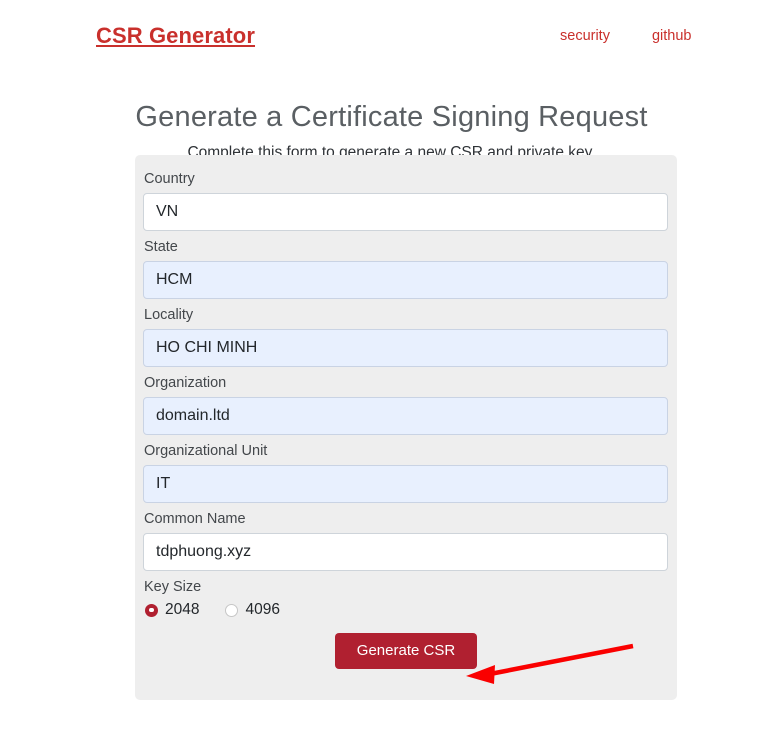 The height and width of the screenshot is (756, 783). What do you see at coordinates (151, 610) in the screenshot?
I see `radio-button-2048-icon` at bounding box center [151, 610].